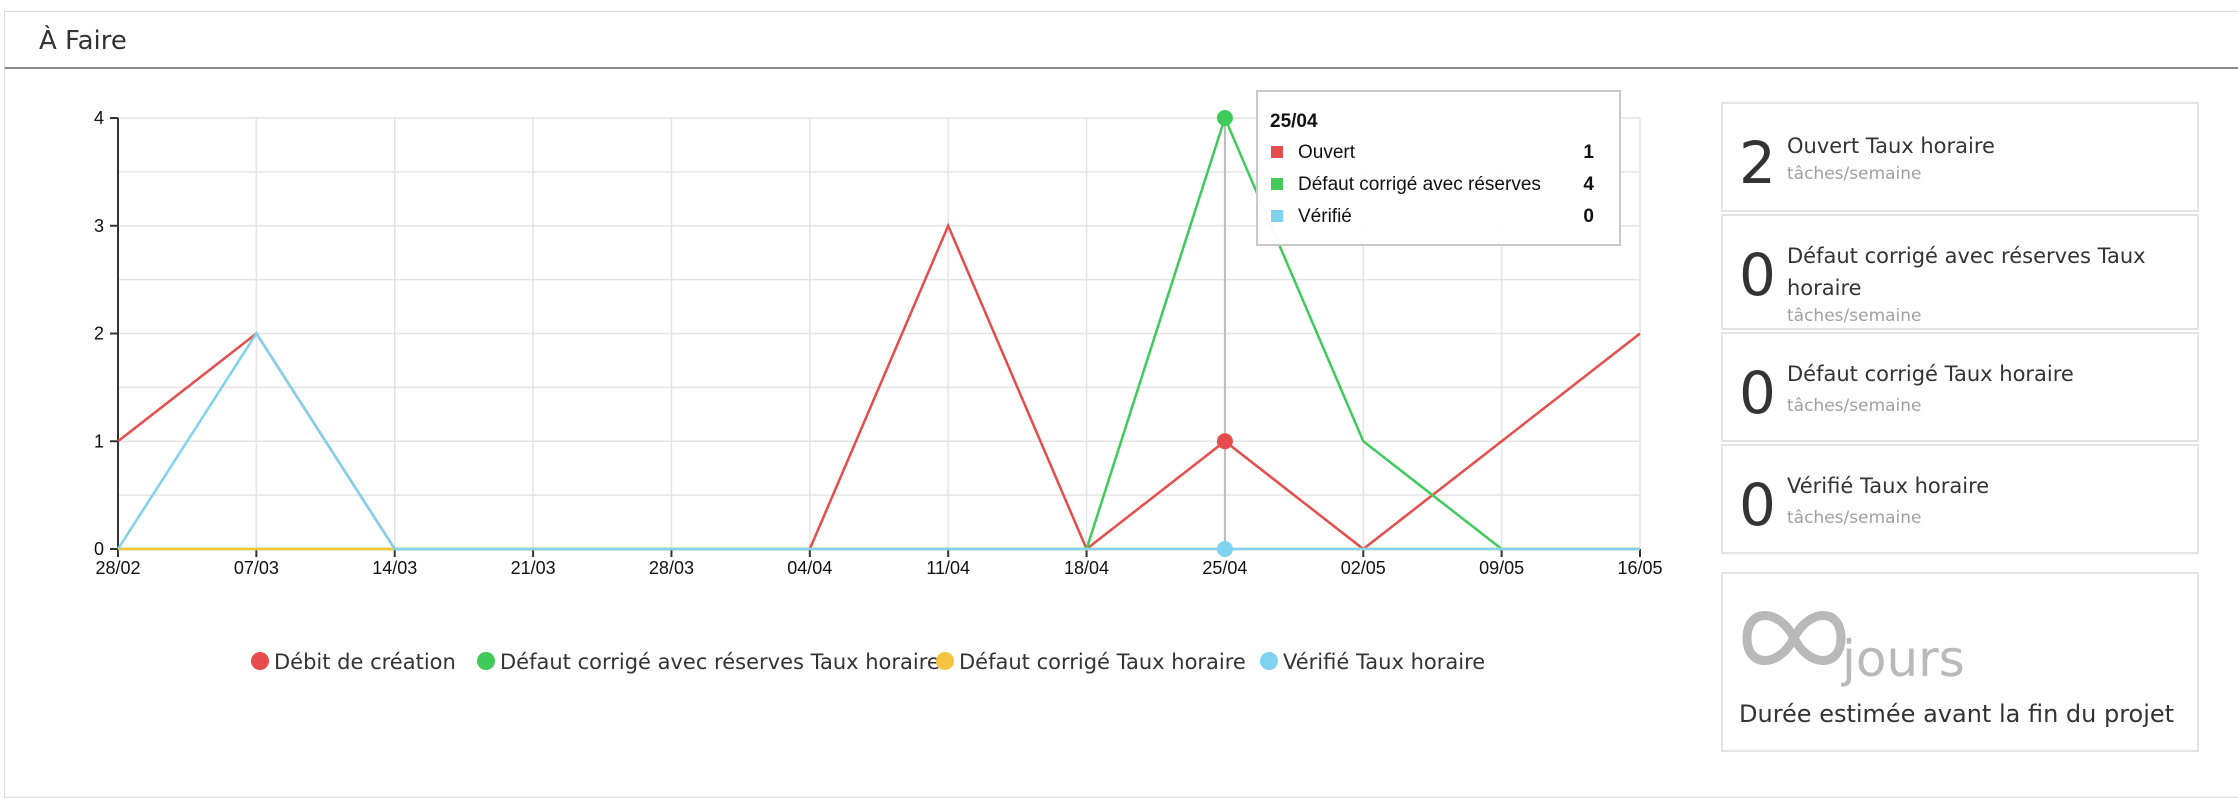 The height and width of the screenshot is (798, 2238). What do you see at coordinates (809, 568) in the screenshot?
I see `x-tick-label: 04/04` at bounding box center [809, 568].